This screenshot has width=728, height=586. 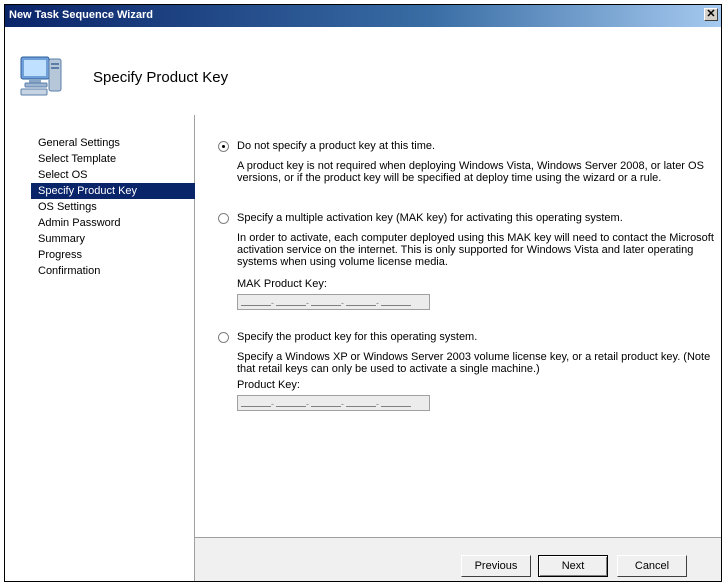 What do you see at coordinates (268, 385) in the screenshot?
I see `product-key-label: Product Key:` at bounding box center [268, 385].